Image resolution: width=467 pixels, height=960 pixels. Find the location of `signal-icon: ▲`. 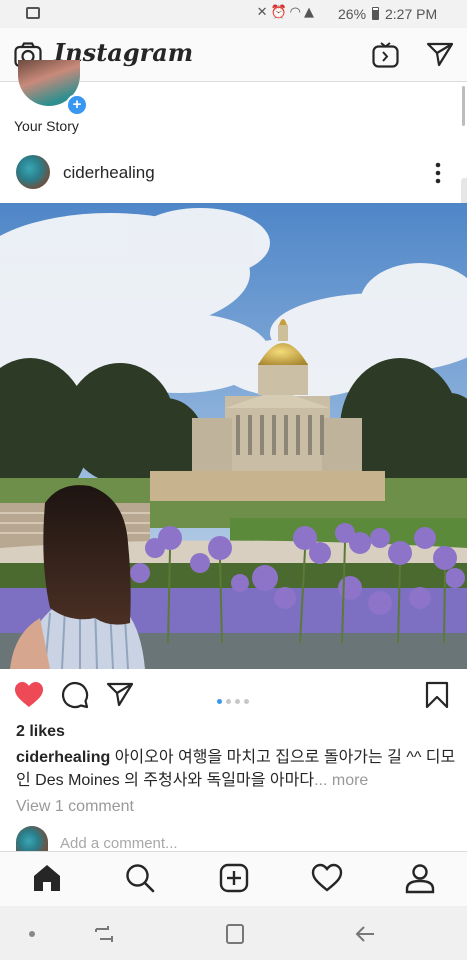

signal-icon: ▲ is located at coordinates (310, 12).